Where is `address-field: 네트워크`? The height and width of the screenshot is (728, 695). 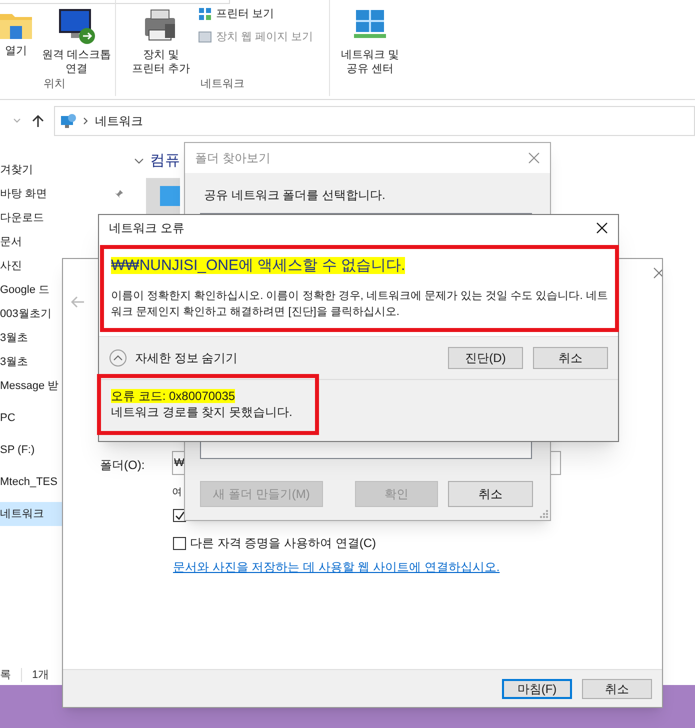
address-field: 네트워크 is located at coordinates (374, 121).